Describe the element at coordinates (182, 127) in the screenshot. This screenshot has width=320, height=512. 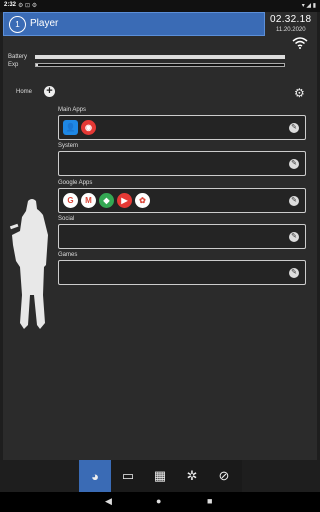
I see `category-main-apps: 👤 ◉ ✎` at that location.